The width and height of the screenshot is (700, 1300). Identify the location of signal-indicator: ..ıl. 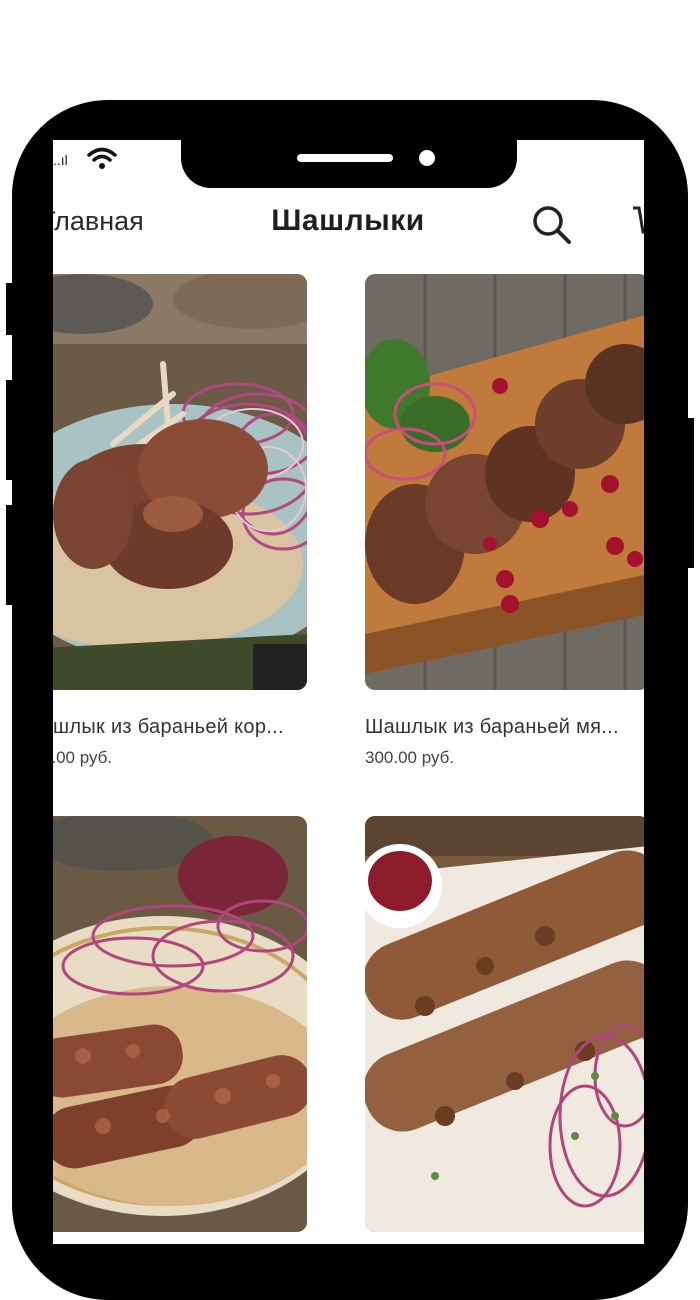
(60, 160).